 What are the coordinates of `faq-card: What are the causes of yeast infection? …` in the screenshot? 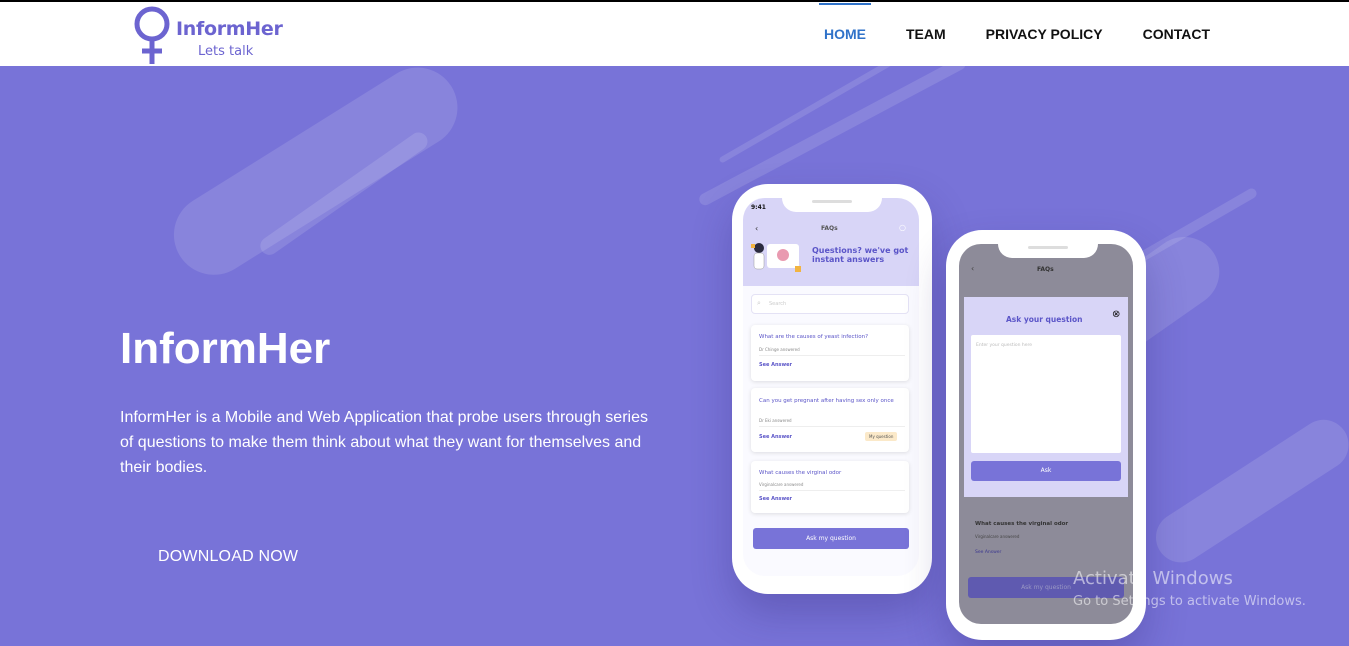 It's located at (830, 353).